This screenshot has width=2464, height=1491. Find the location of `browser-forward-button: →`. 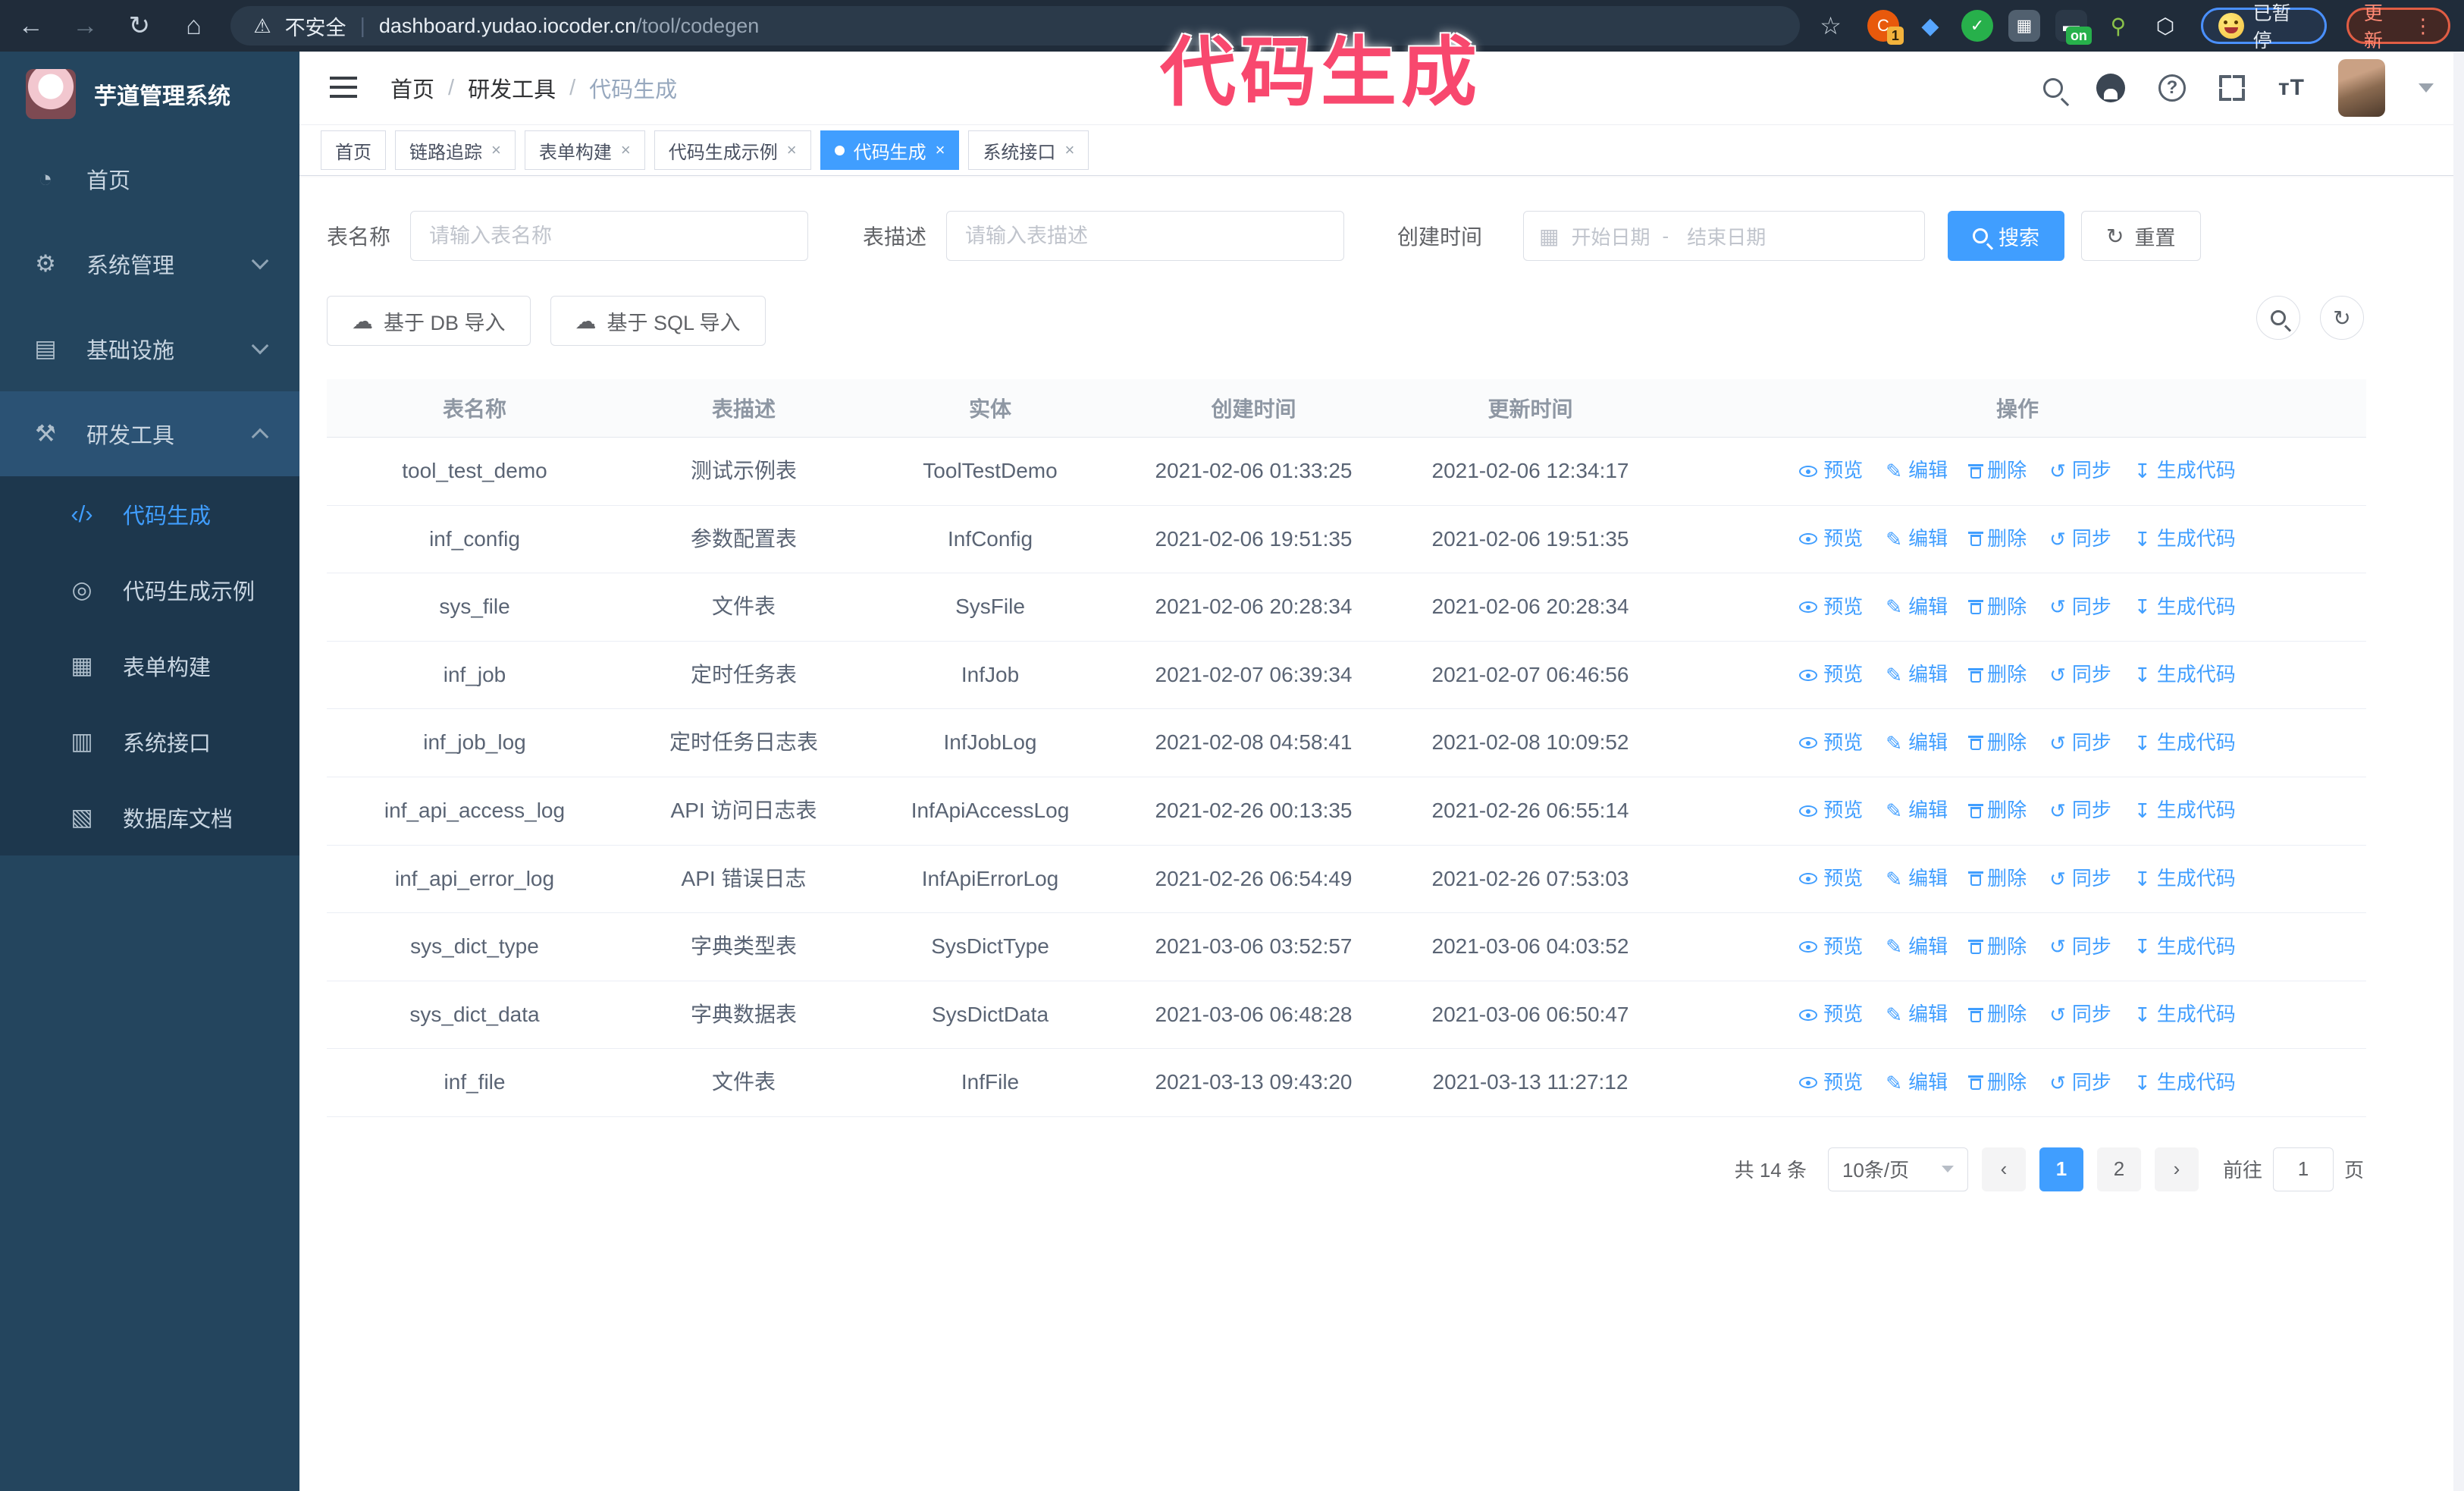

browser-forward-button: → is located at coordinates (86, 25).